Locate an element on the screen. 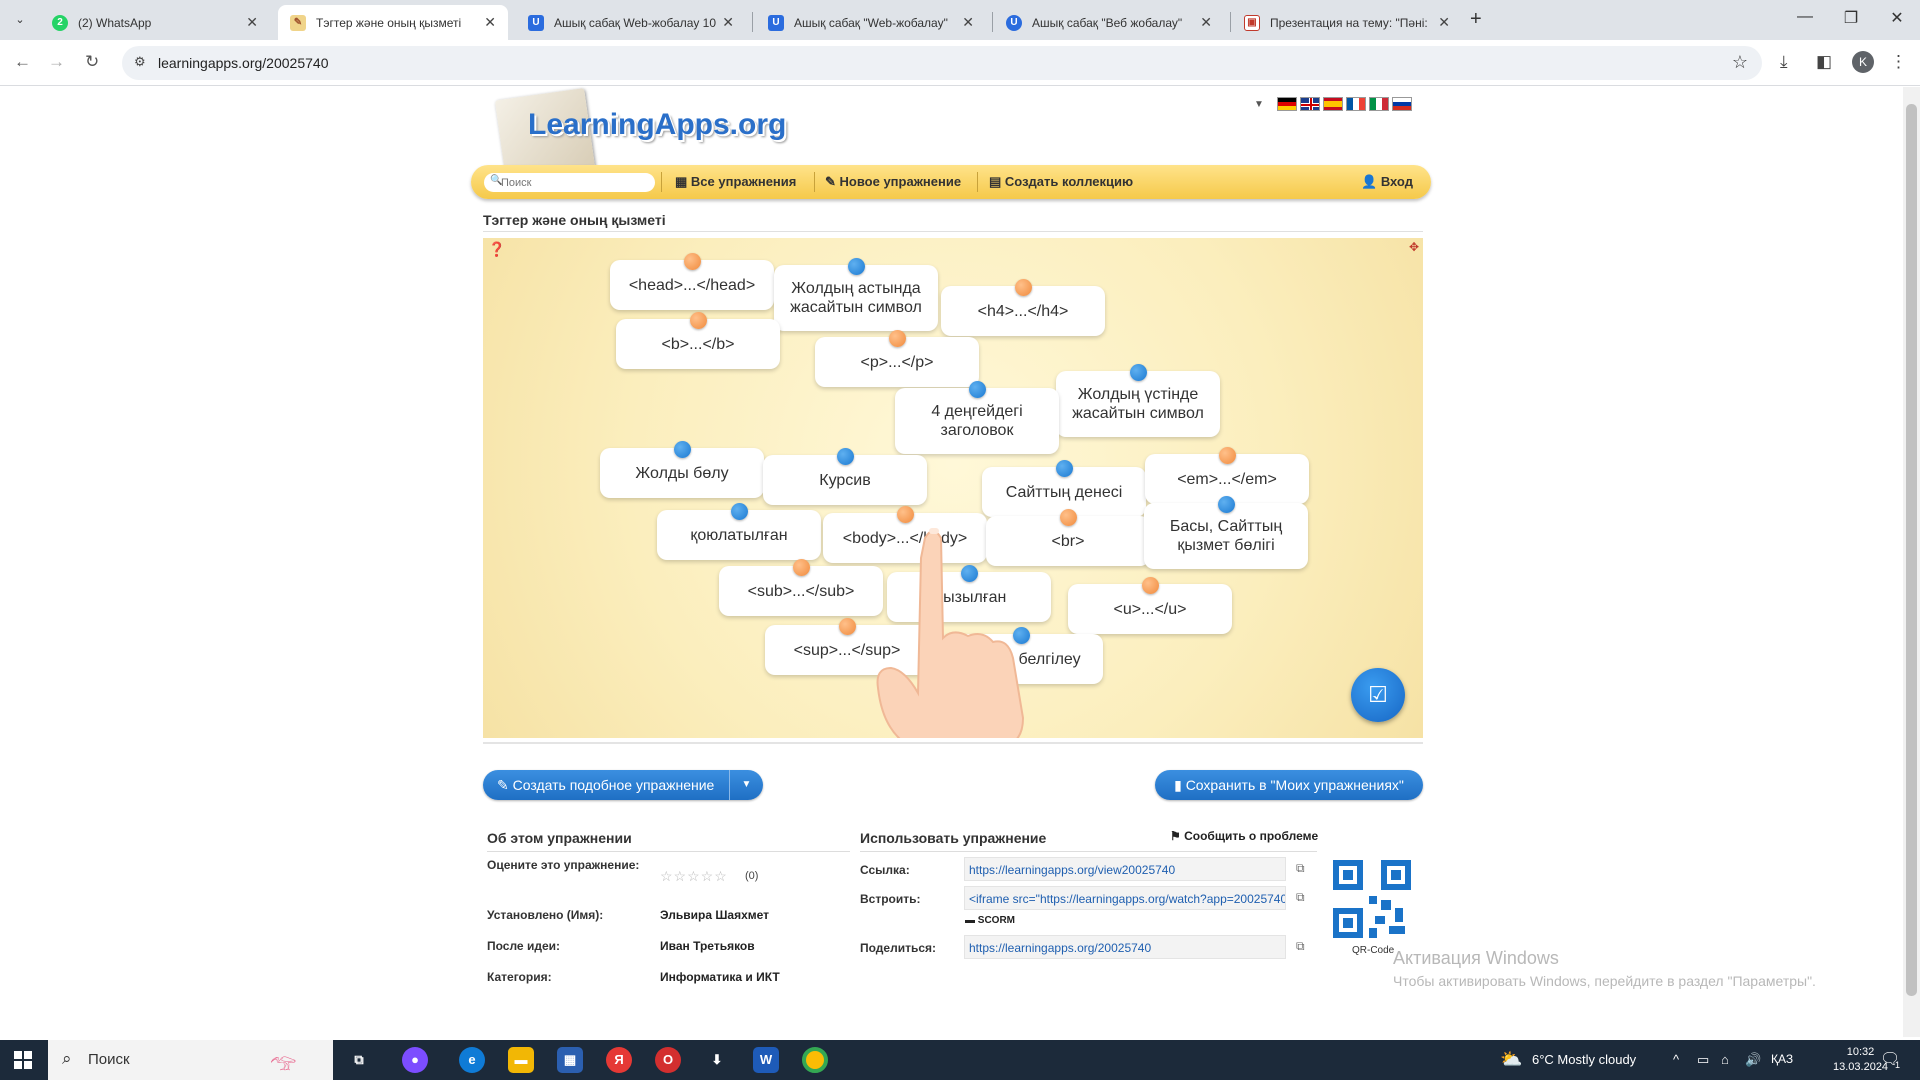  flag-ru-icon is located at coordinates (1401, 104).